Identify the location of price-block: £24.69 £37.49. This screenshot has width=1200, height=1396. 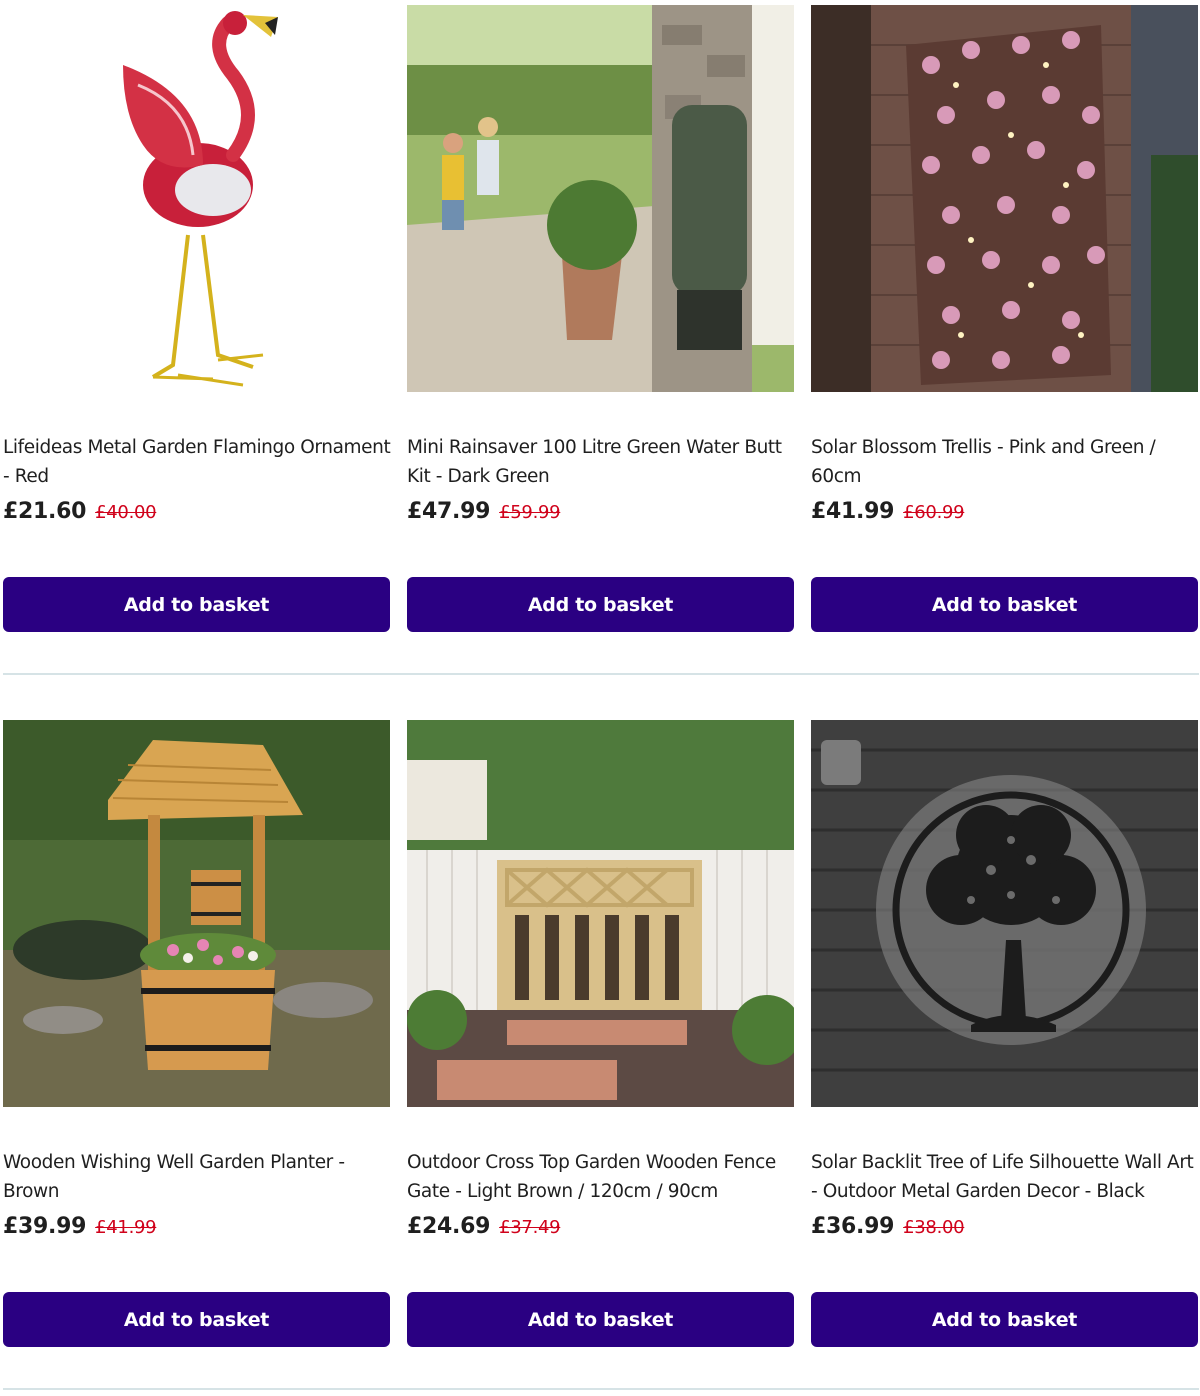
(484, 1226).